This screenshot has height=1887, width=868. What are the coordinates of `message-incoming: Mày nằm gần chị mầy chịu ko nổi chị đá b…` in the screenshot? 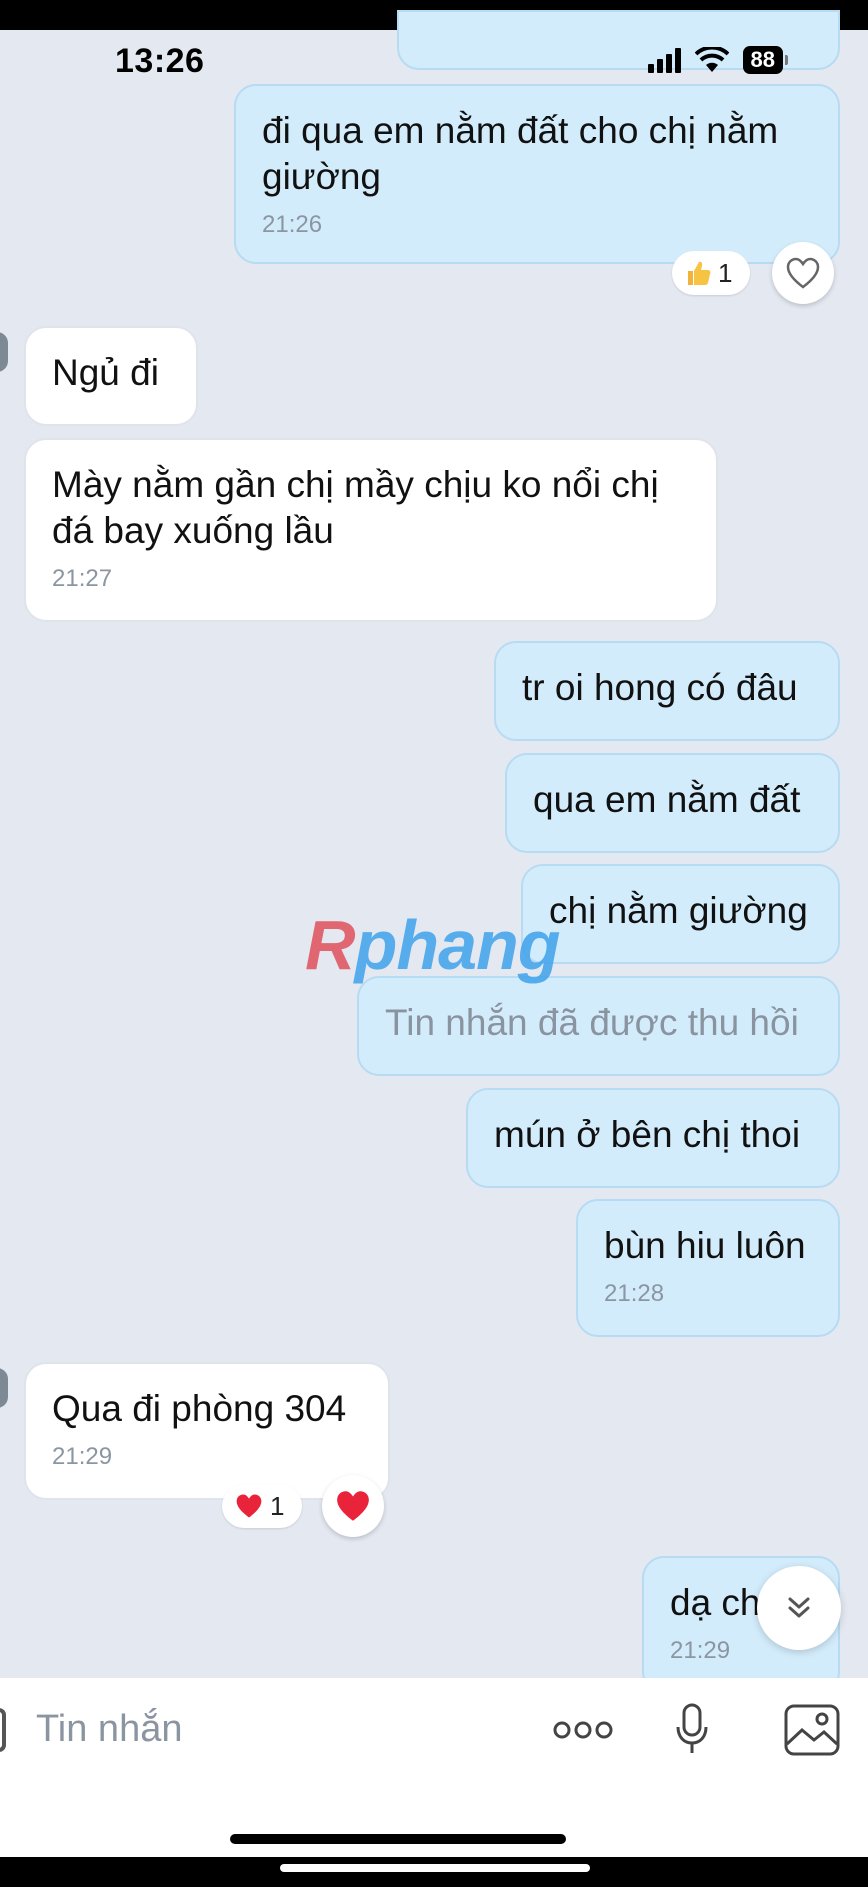 It's located at (371, 530).